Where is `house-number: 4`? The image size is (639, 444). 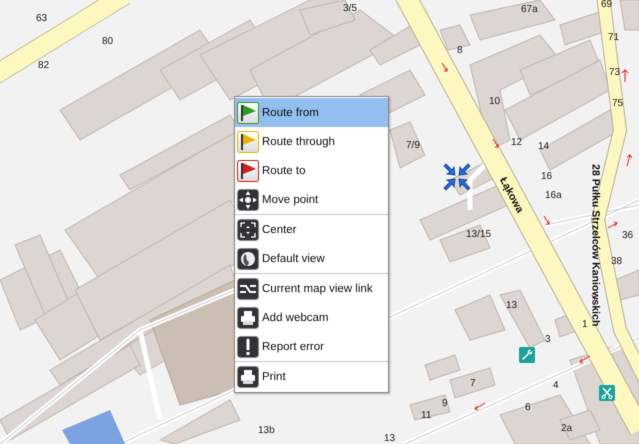
house-number: 4 is located at coordinates (556, 386).